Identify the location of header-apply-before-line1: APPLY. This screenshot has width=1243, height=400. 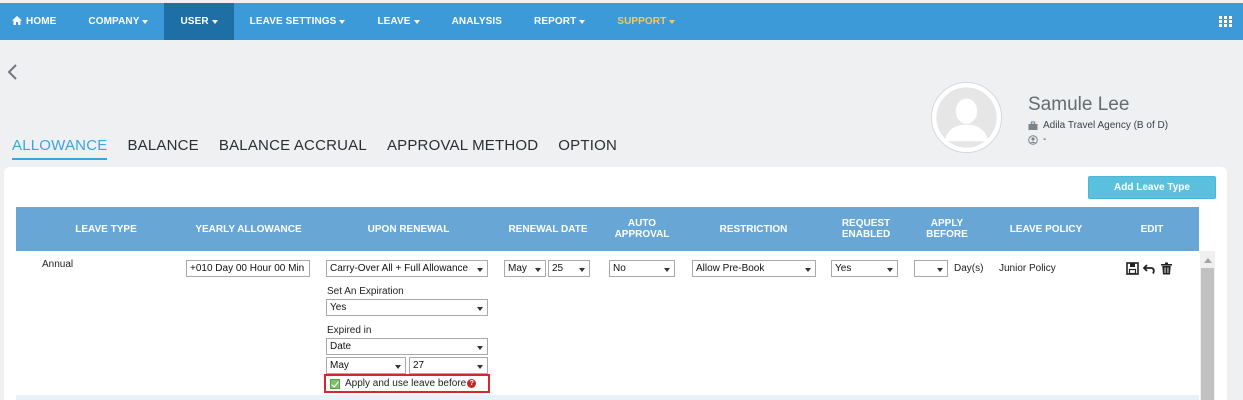
(947, 223).